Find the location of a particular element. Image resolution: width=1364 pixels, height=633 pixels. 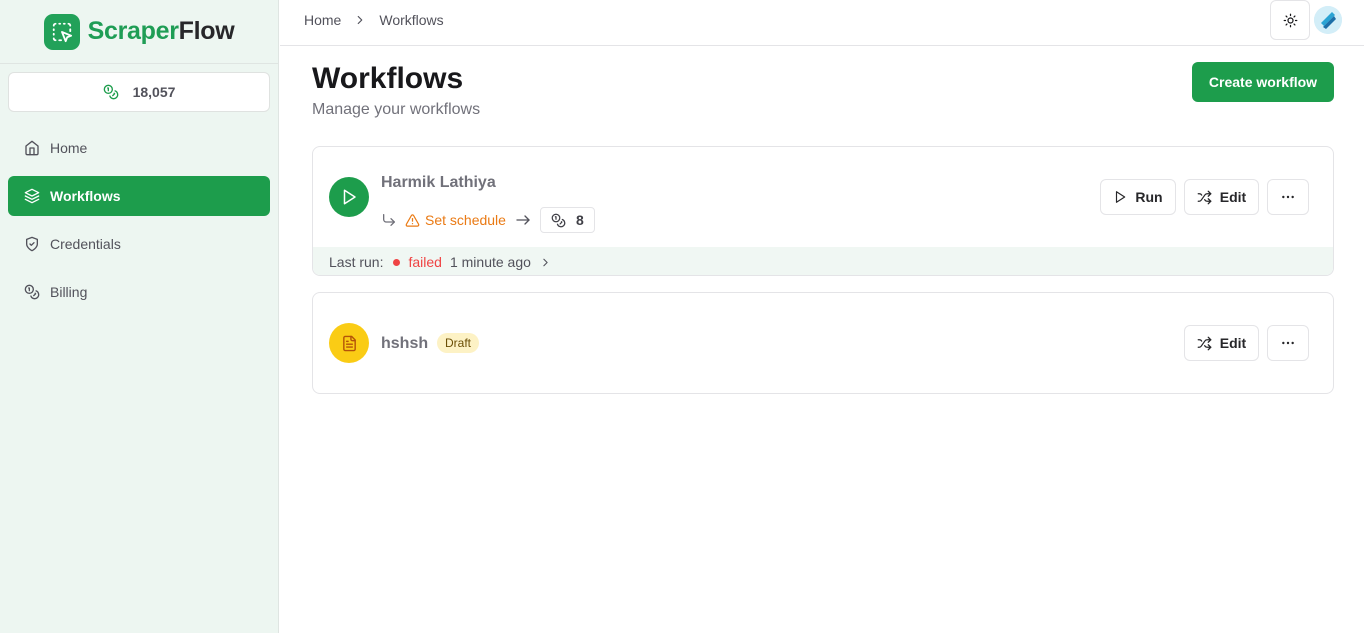

breadcrumb-home: Home is located at coordinates (322, 20).